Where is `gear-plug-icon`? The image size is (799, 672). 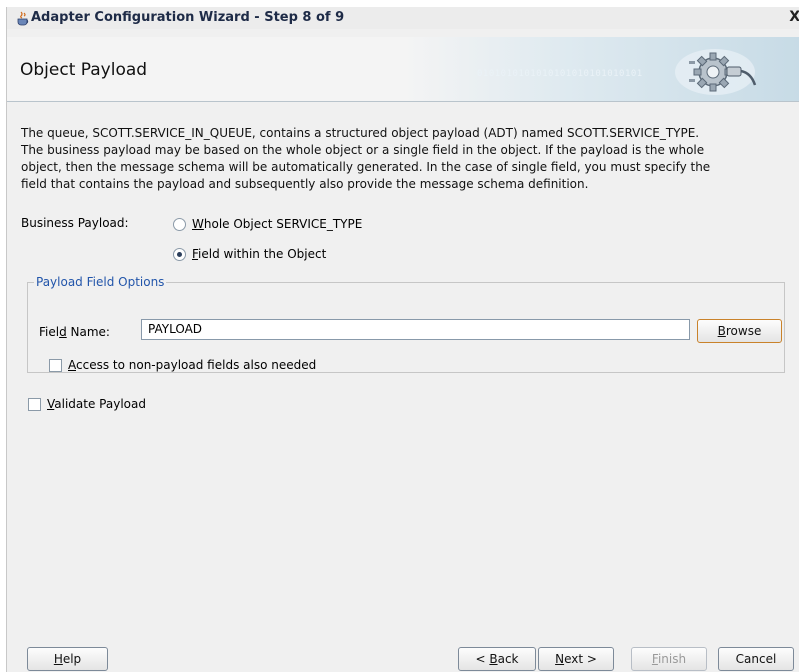 gear-plug-icon is located at coordinates (716, 72).